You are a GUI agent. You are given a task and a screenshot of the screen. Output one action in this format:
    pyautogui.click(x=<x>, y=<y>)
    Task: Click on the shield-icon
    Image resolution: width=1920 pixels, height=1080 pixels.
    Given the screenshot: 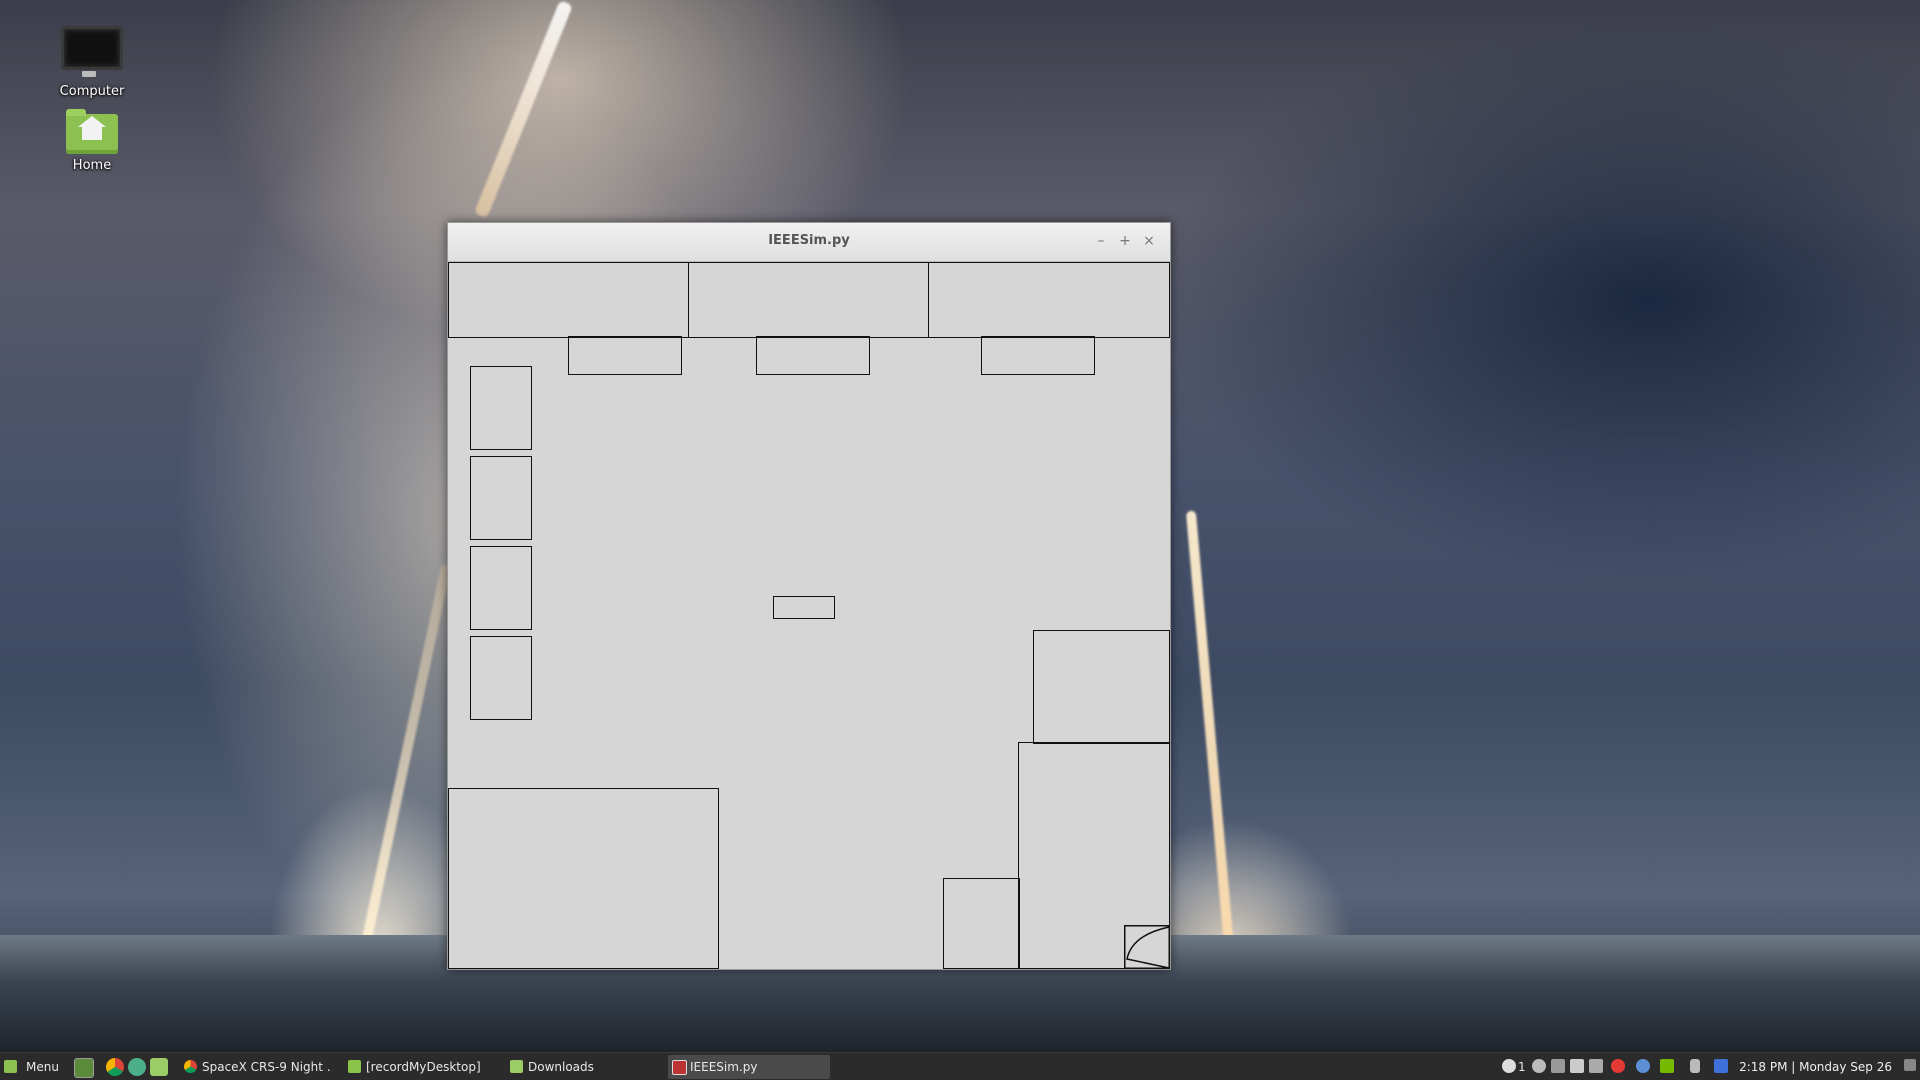 What is the action you would take?
    pyautogui.click(x=1643, y=1066)
    